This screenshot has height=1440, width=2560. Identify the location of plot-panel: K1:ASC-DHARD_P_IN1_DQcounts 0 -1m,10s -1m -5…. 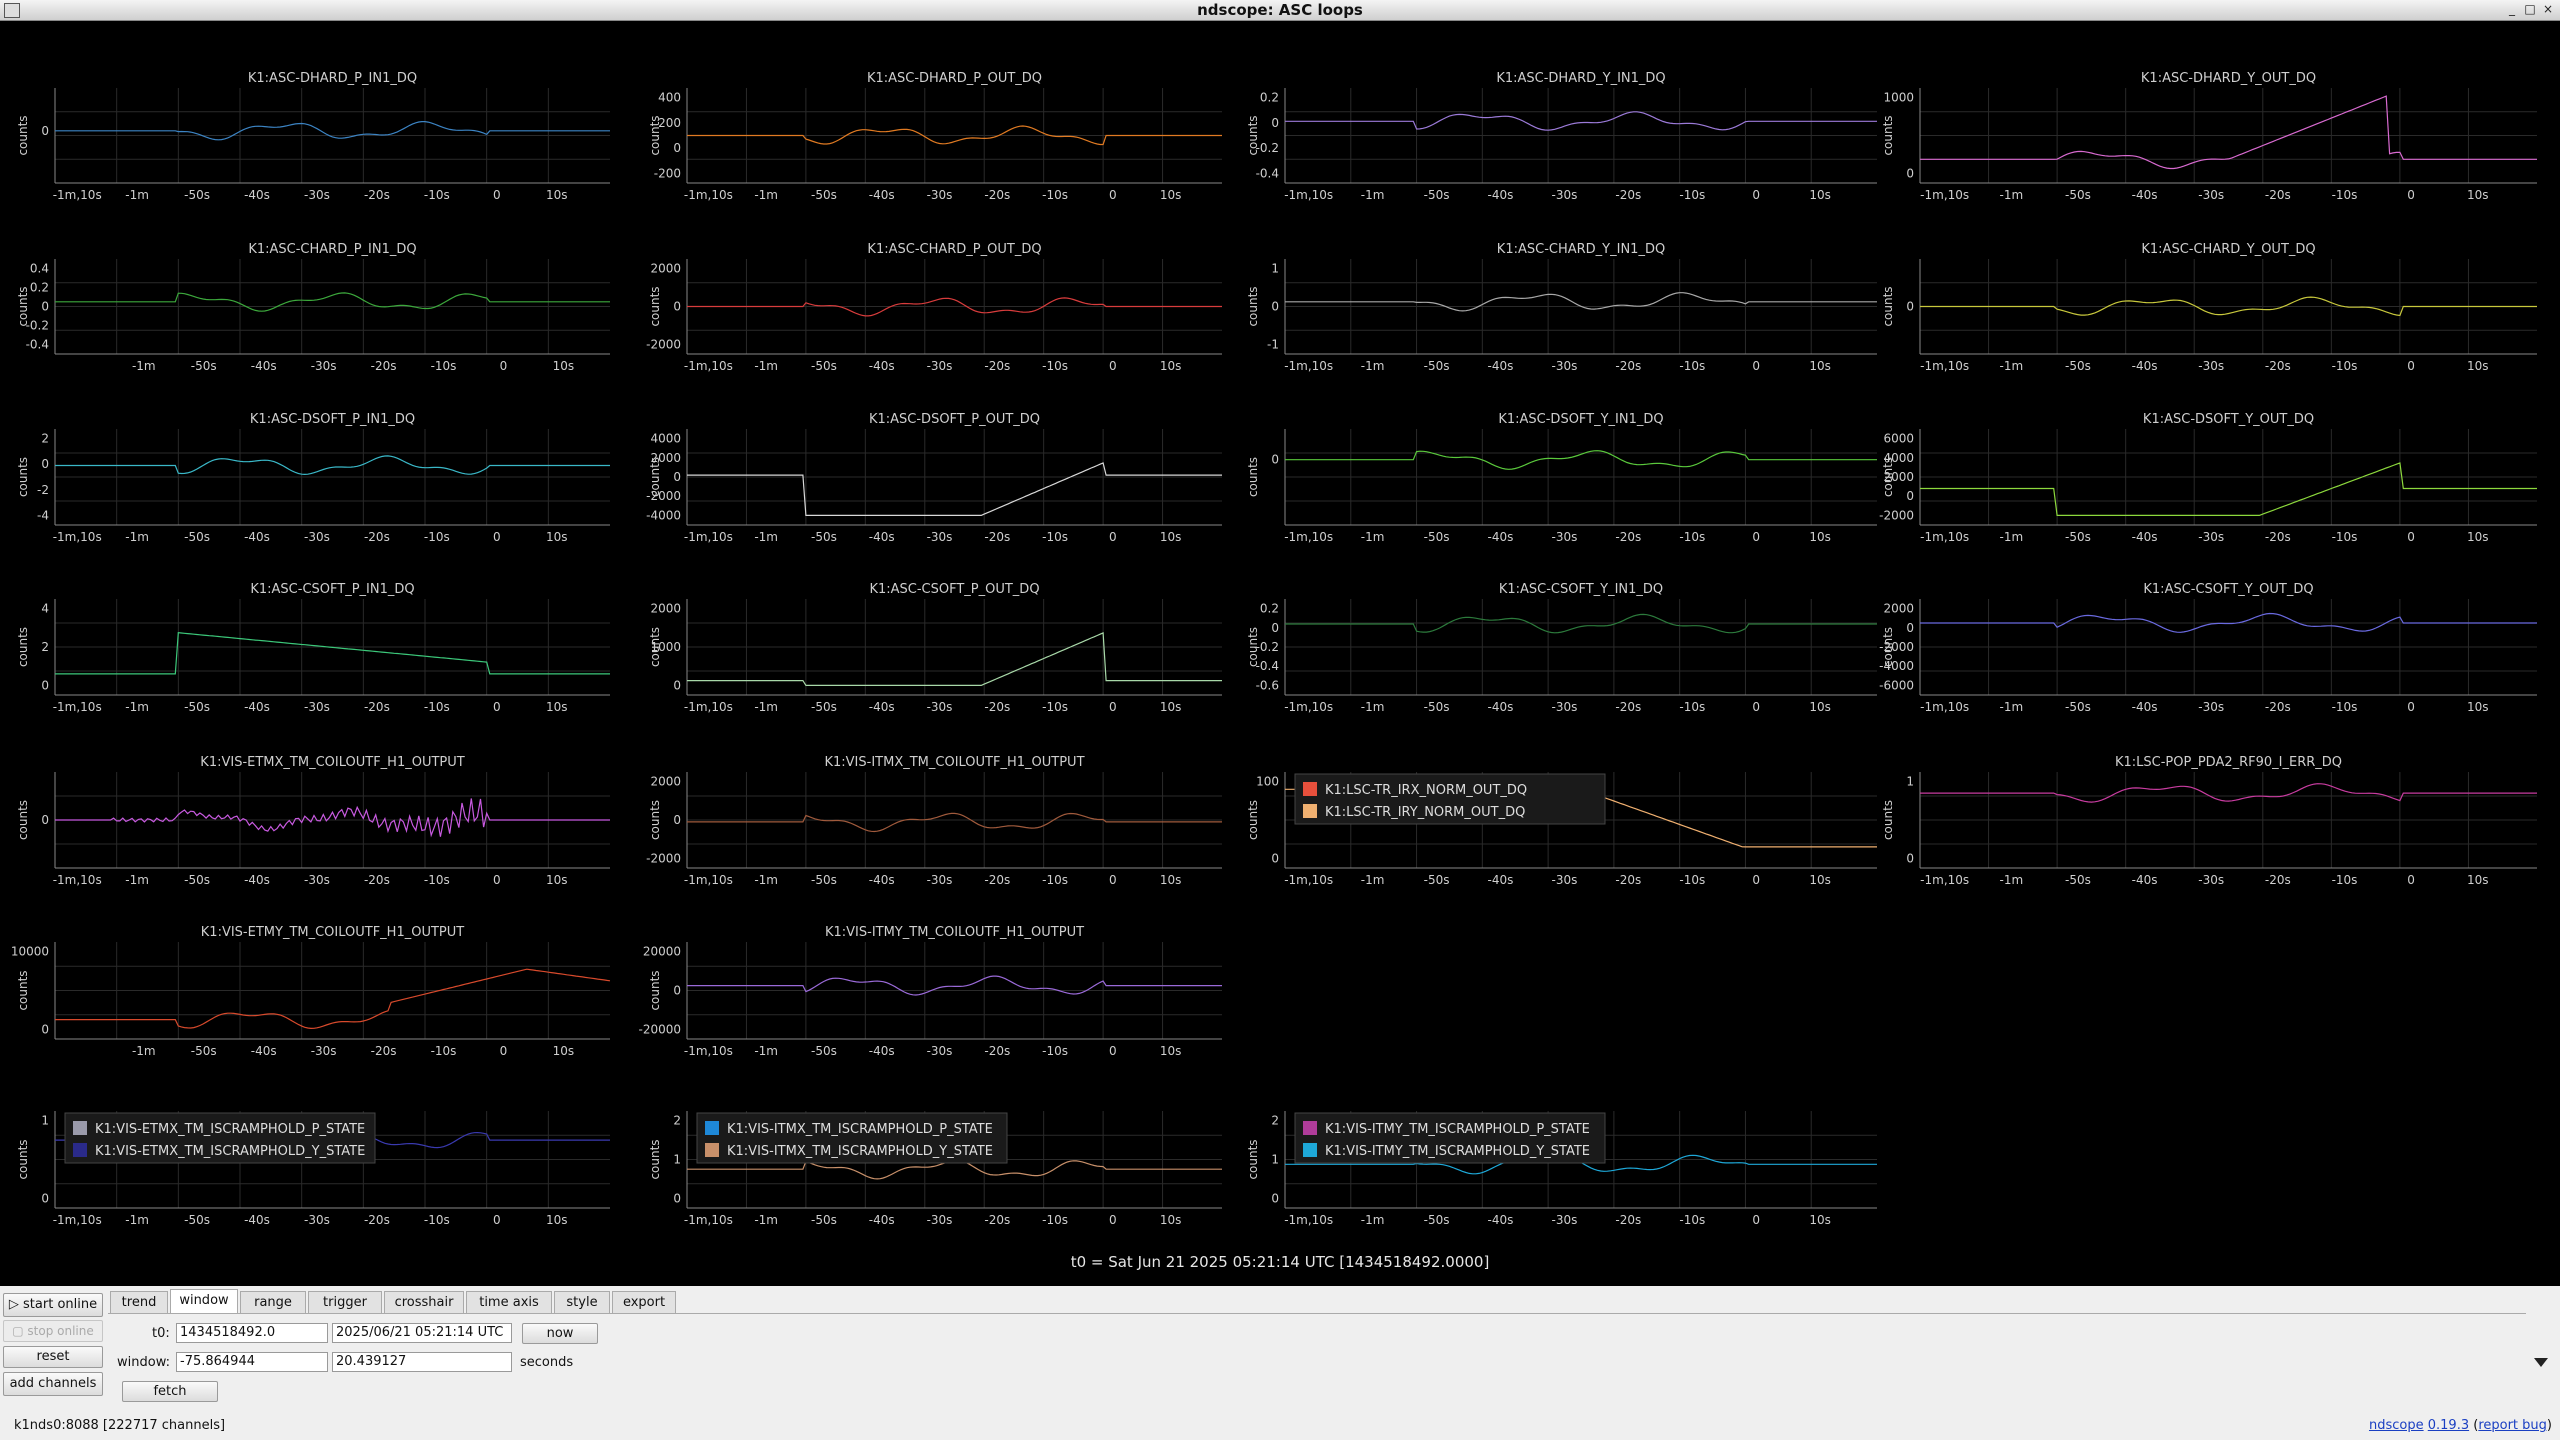
(313, 136).